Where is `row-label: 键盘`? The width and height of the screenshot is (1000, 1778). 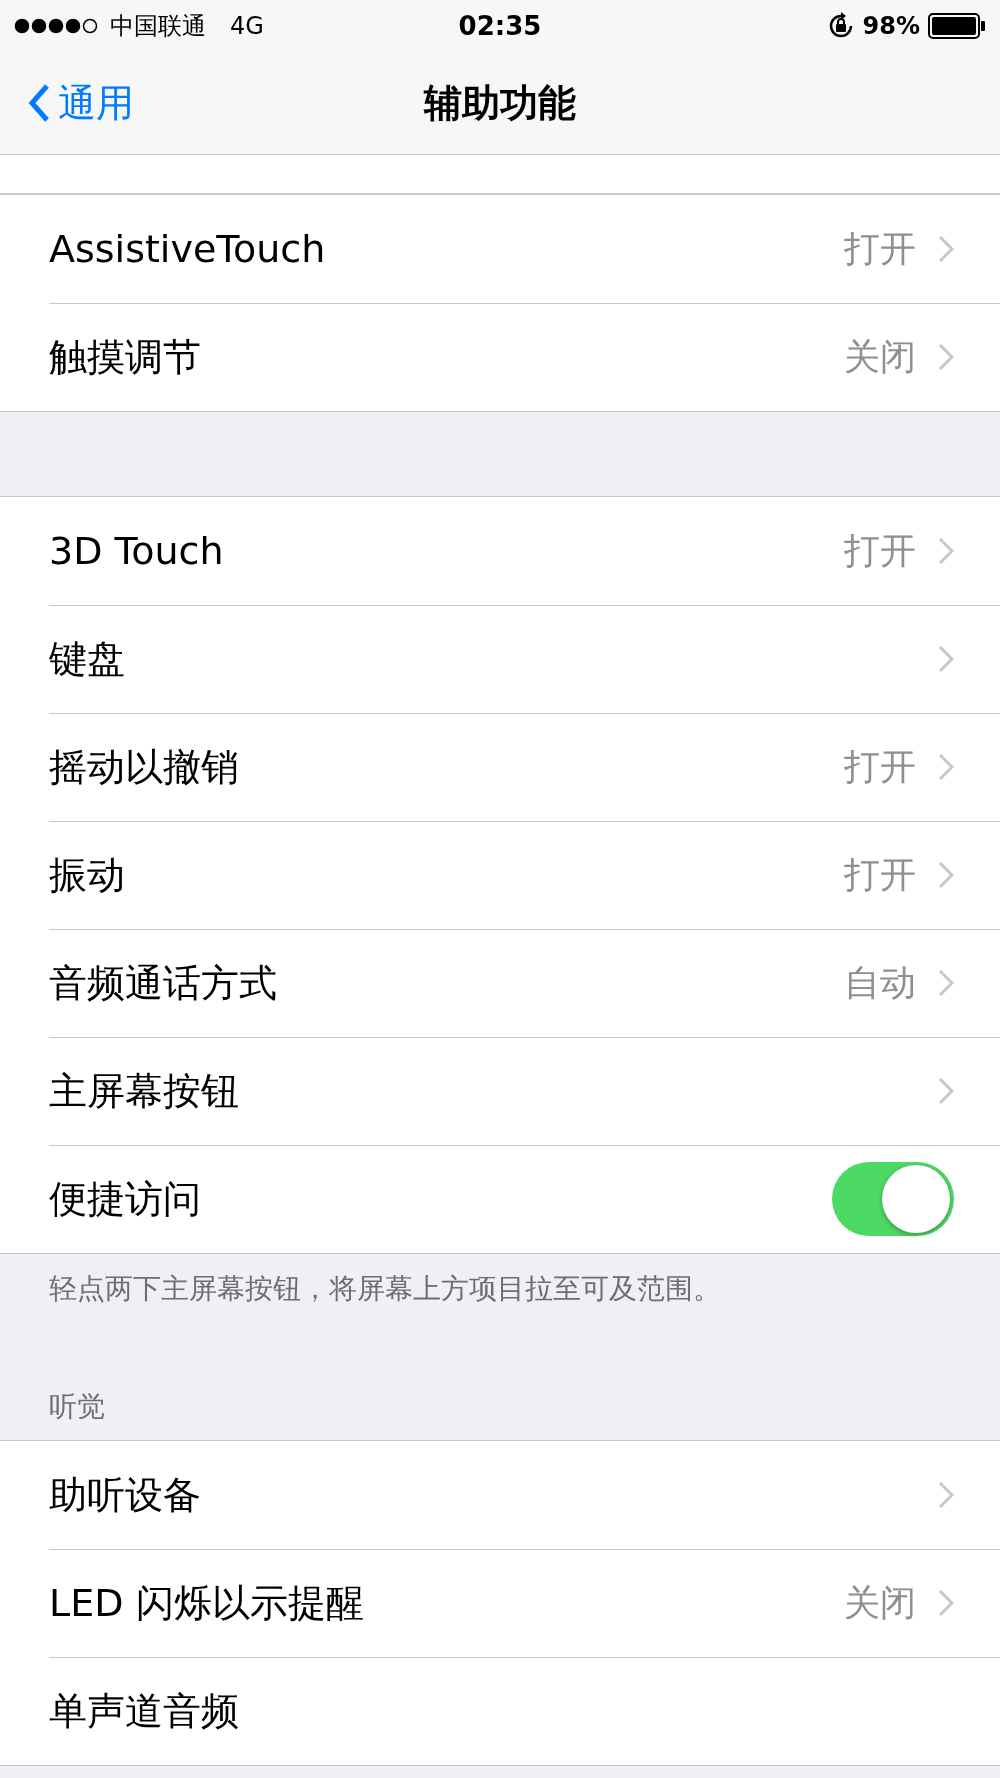 row-label: 键盘 is located at coordinates (493, 659).